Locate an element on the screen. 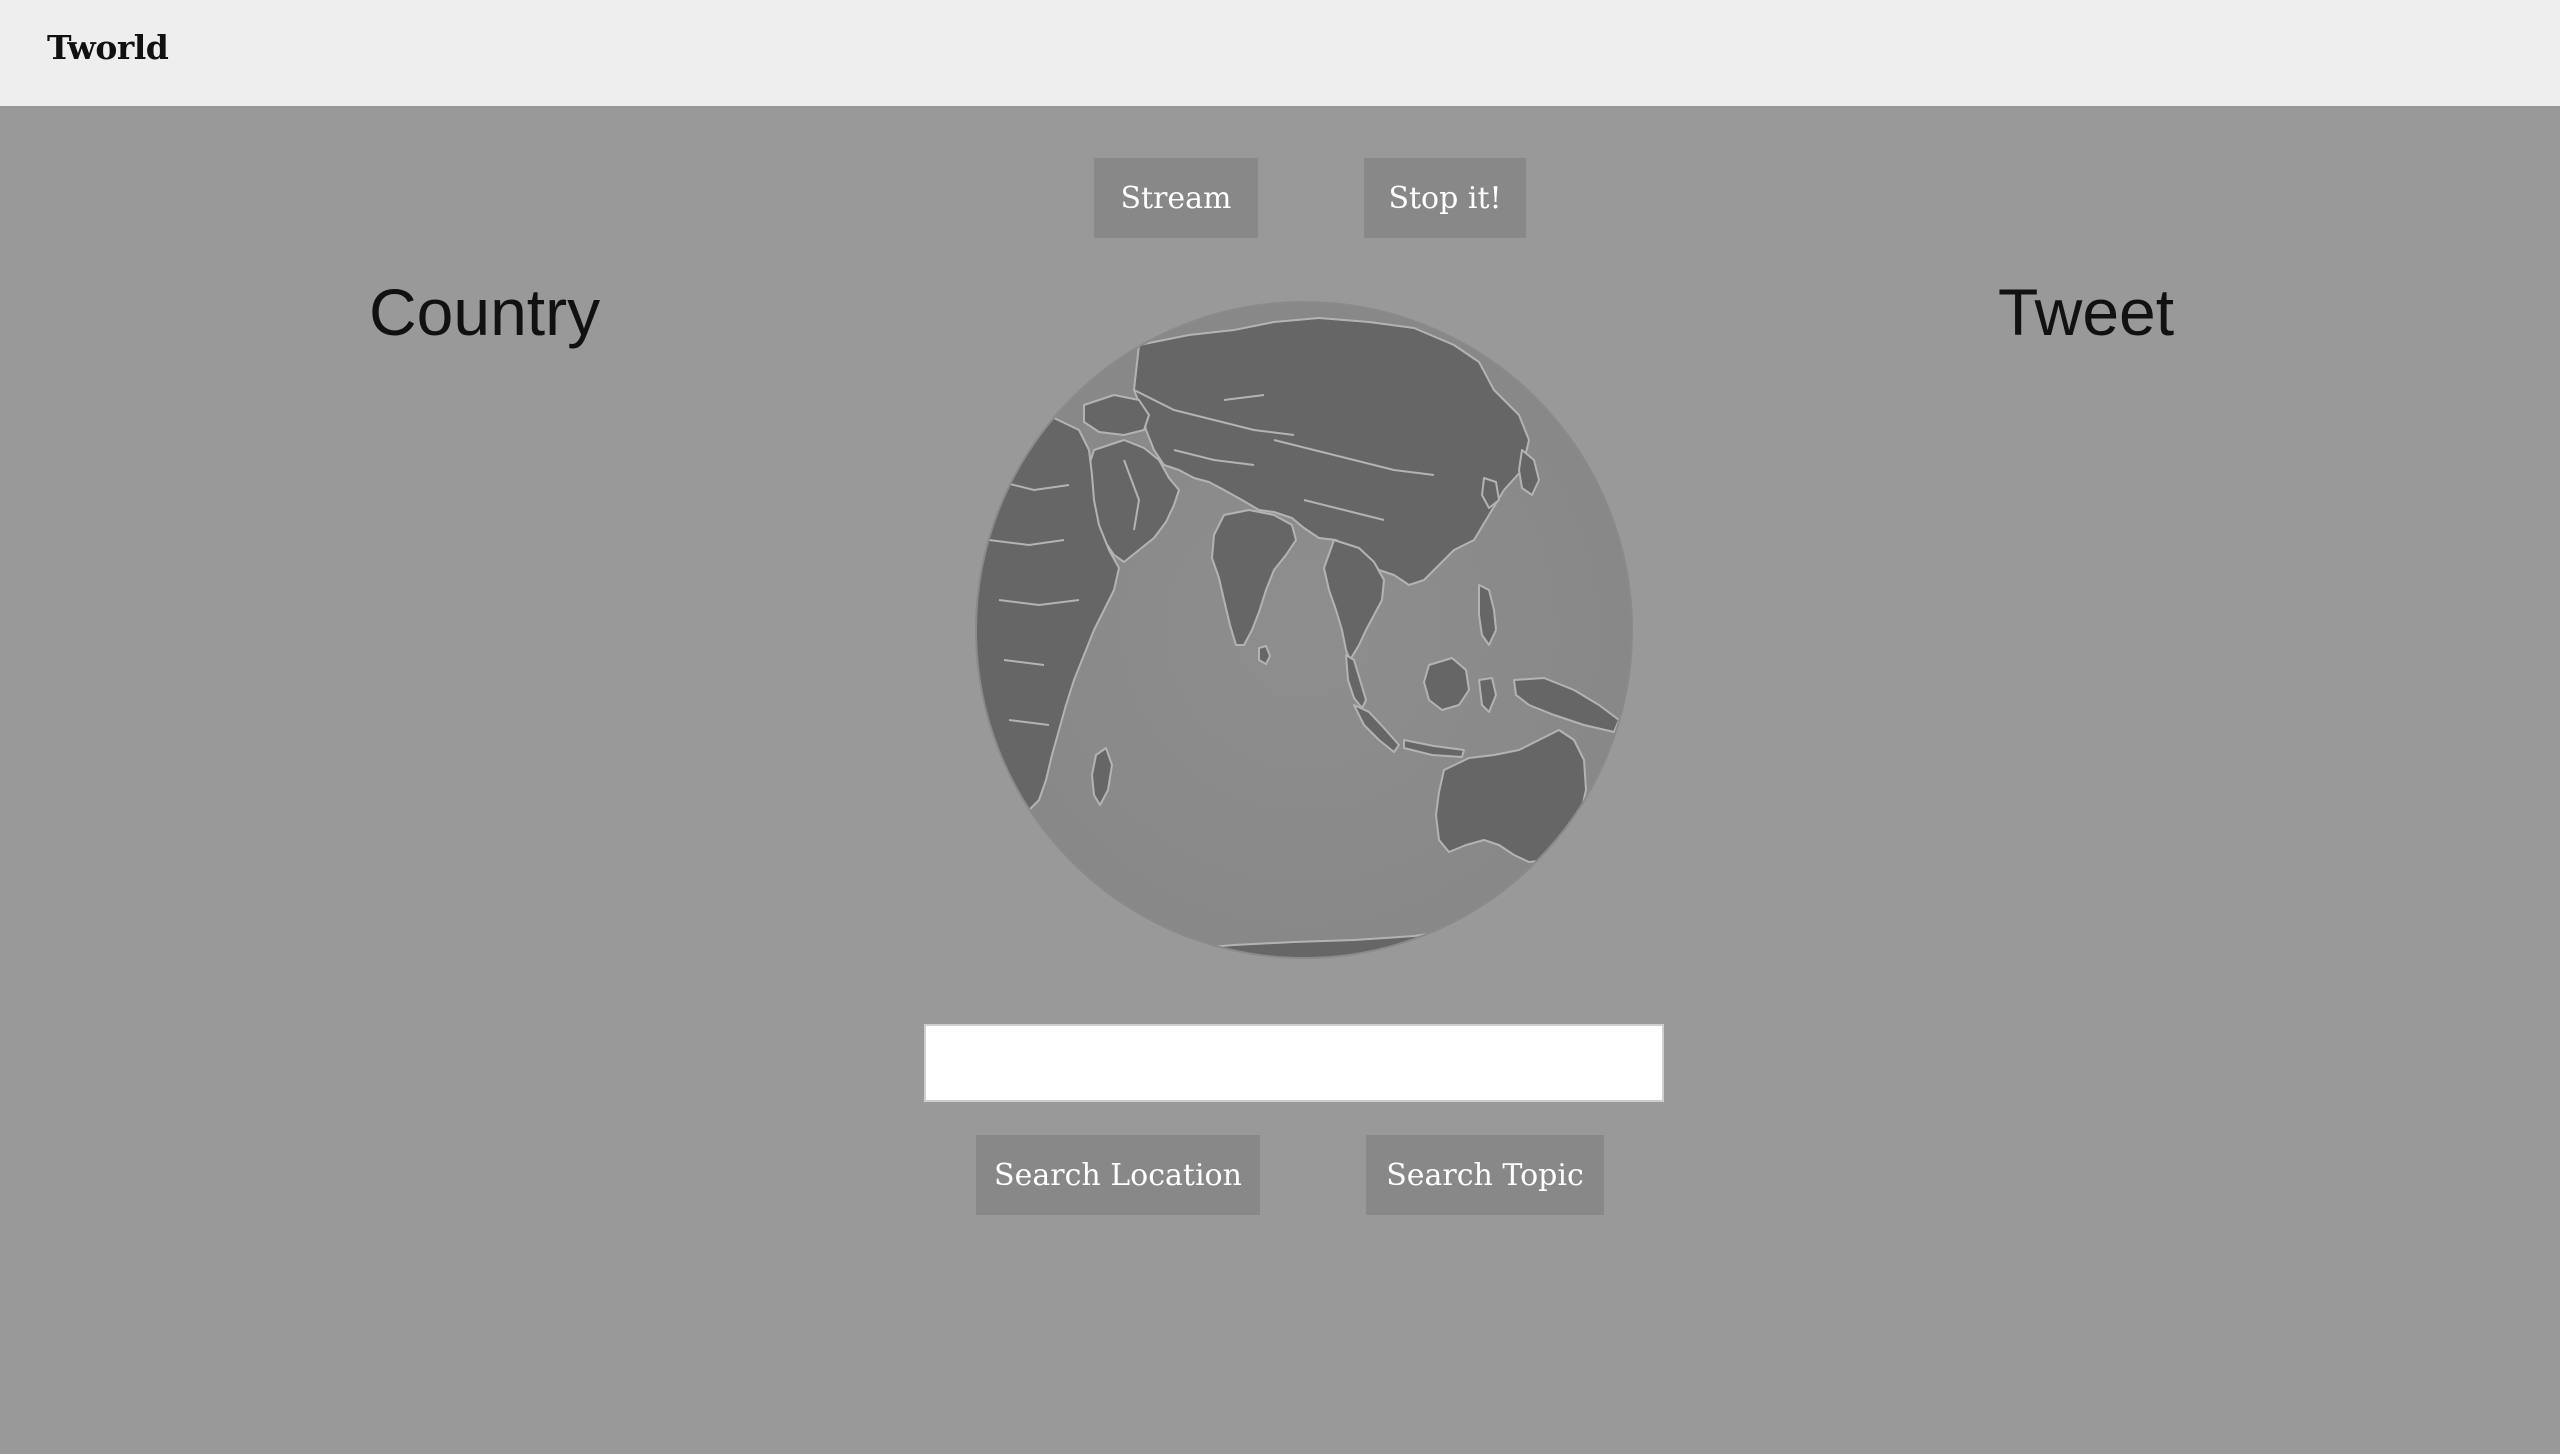 This screenshot has height=1454, width=2560. globe-map is located at coordinates (1304, 630).